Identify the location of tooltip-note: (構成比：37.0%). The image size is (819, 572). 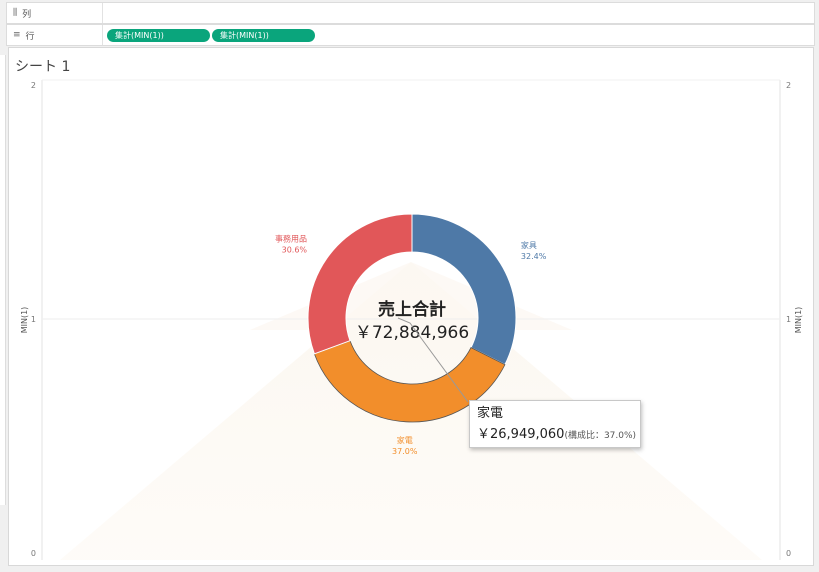
(600, 436).